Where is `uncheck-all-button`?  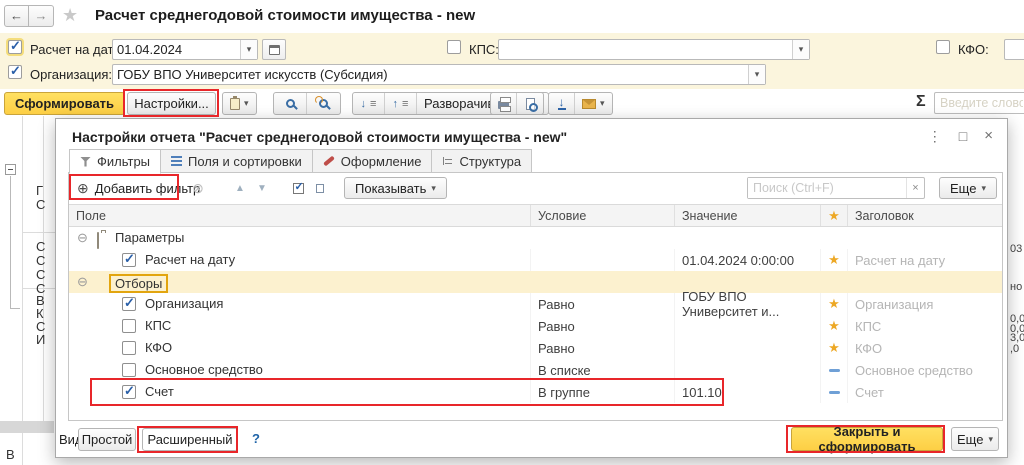 uncheck-all-button is located at coordinates (320, 188).